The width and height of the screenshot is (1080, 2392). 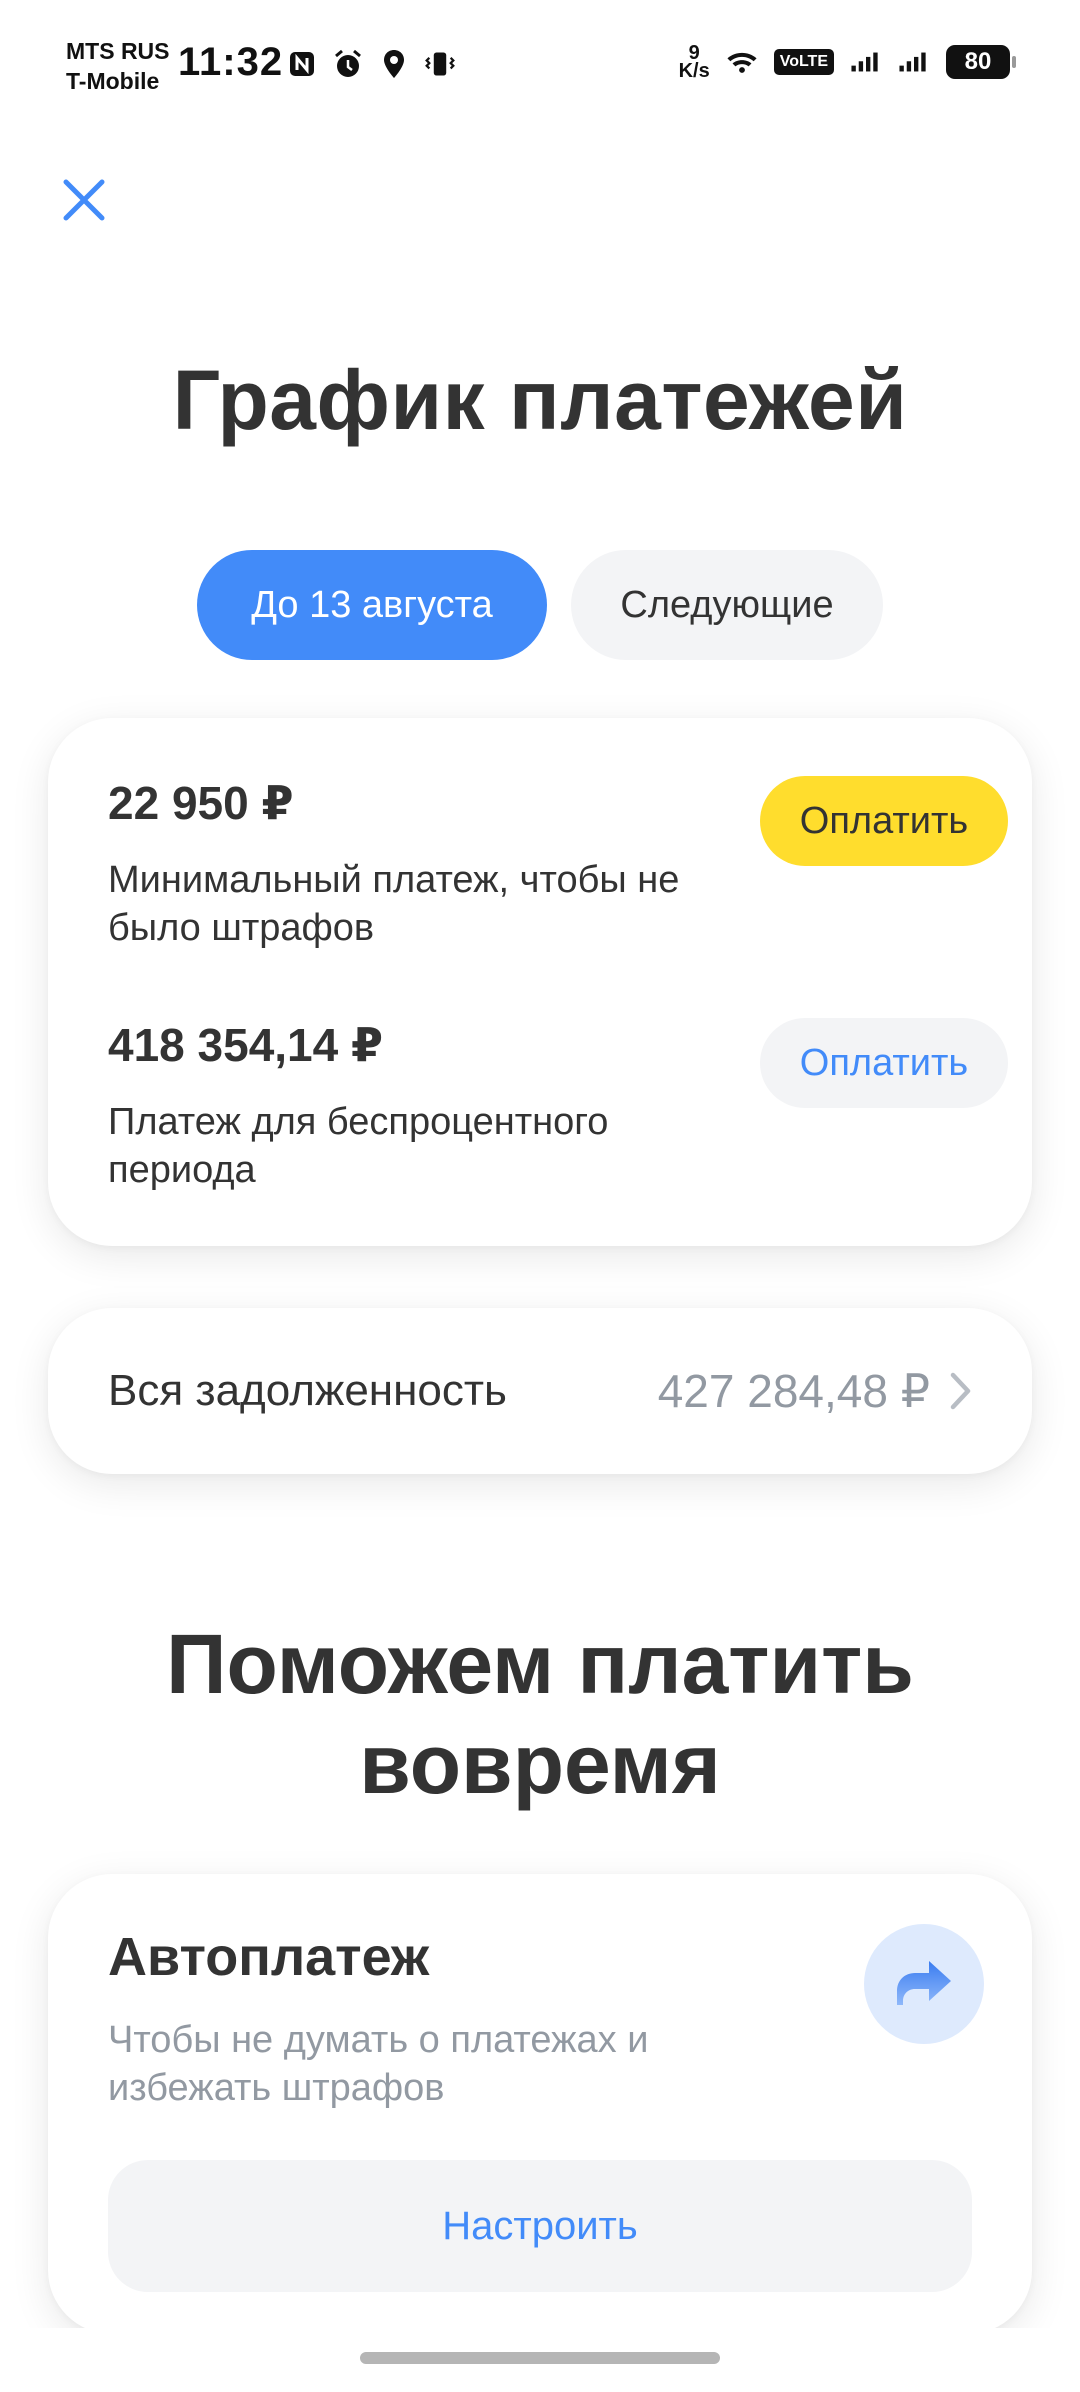 What do you see at coordinates (847, 62) in the screenshot?
I see `status-icons-right: 9 K/s VoLTE 80` at bounding box center [847, 62].